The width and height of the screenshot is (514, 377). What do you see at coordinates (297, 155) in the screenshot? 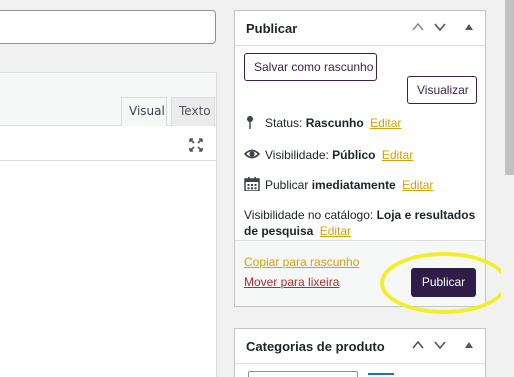
I see `visibility-label: Visibilidade:` at bounding box center [297, 155].